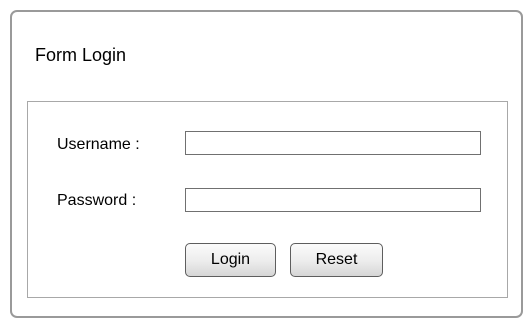 The image size is (532, 327). I want to click on password-label: Password :, so click(97, 200).